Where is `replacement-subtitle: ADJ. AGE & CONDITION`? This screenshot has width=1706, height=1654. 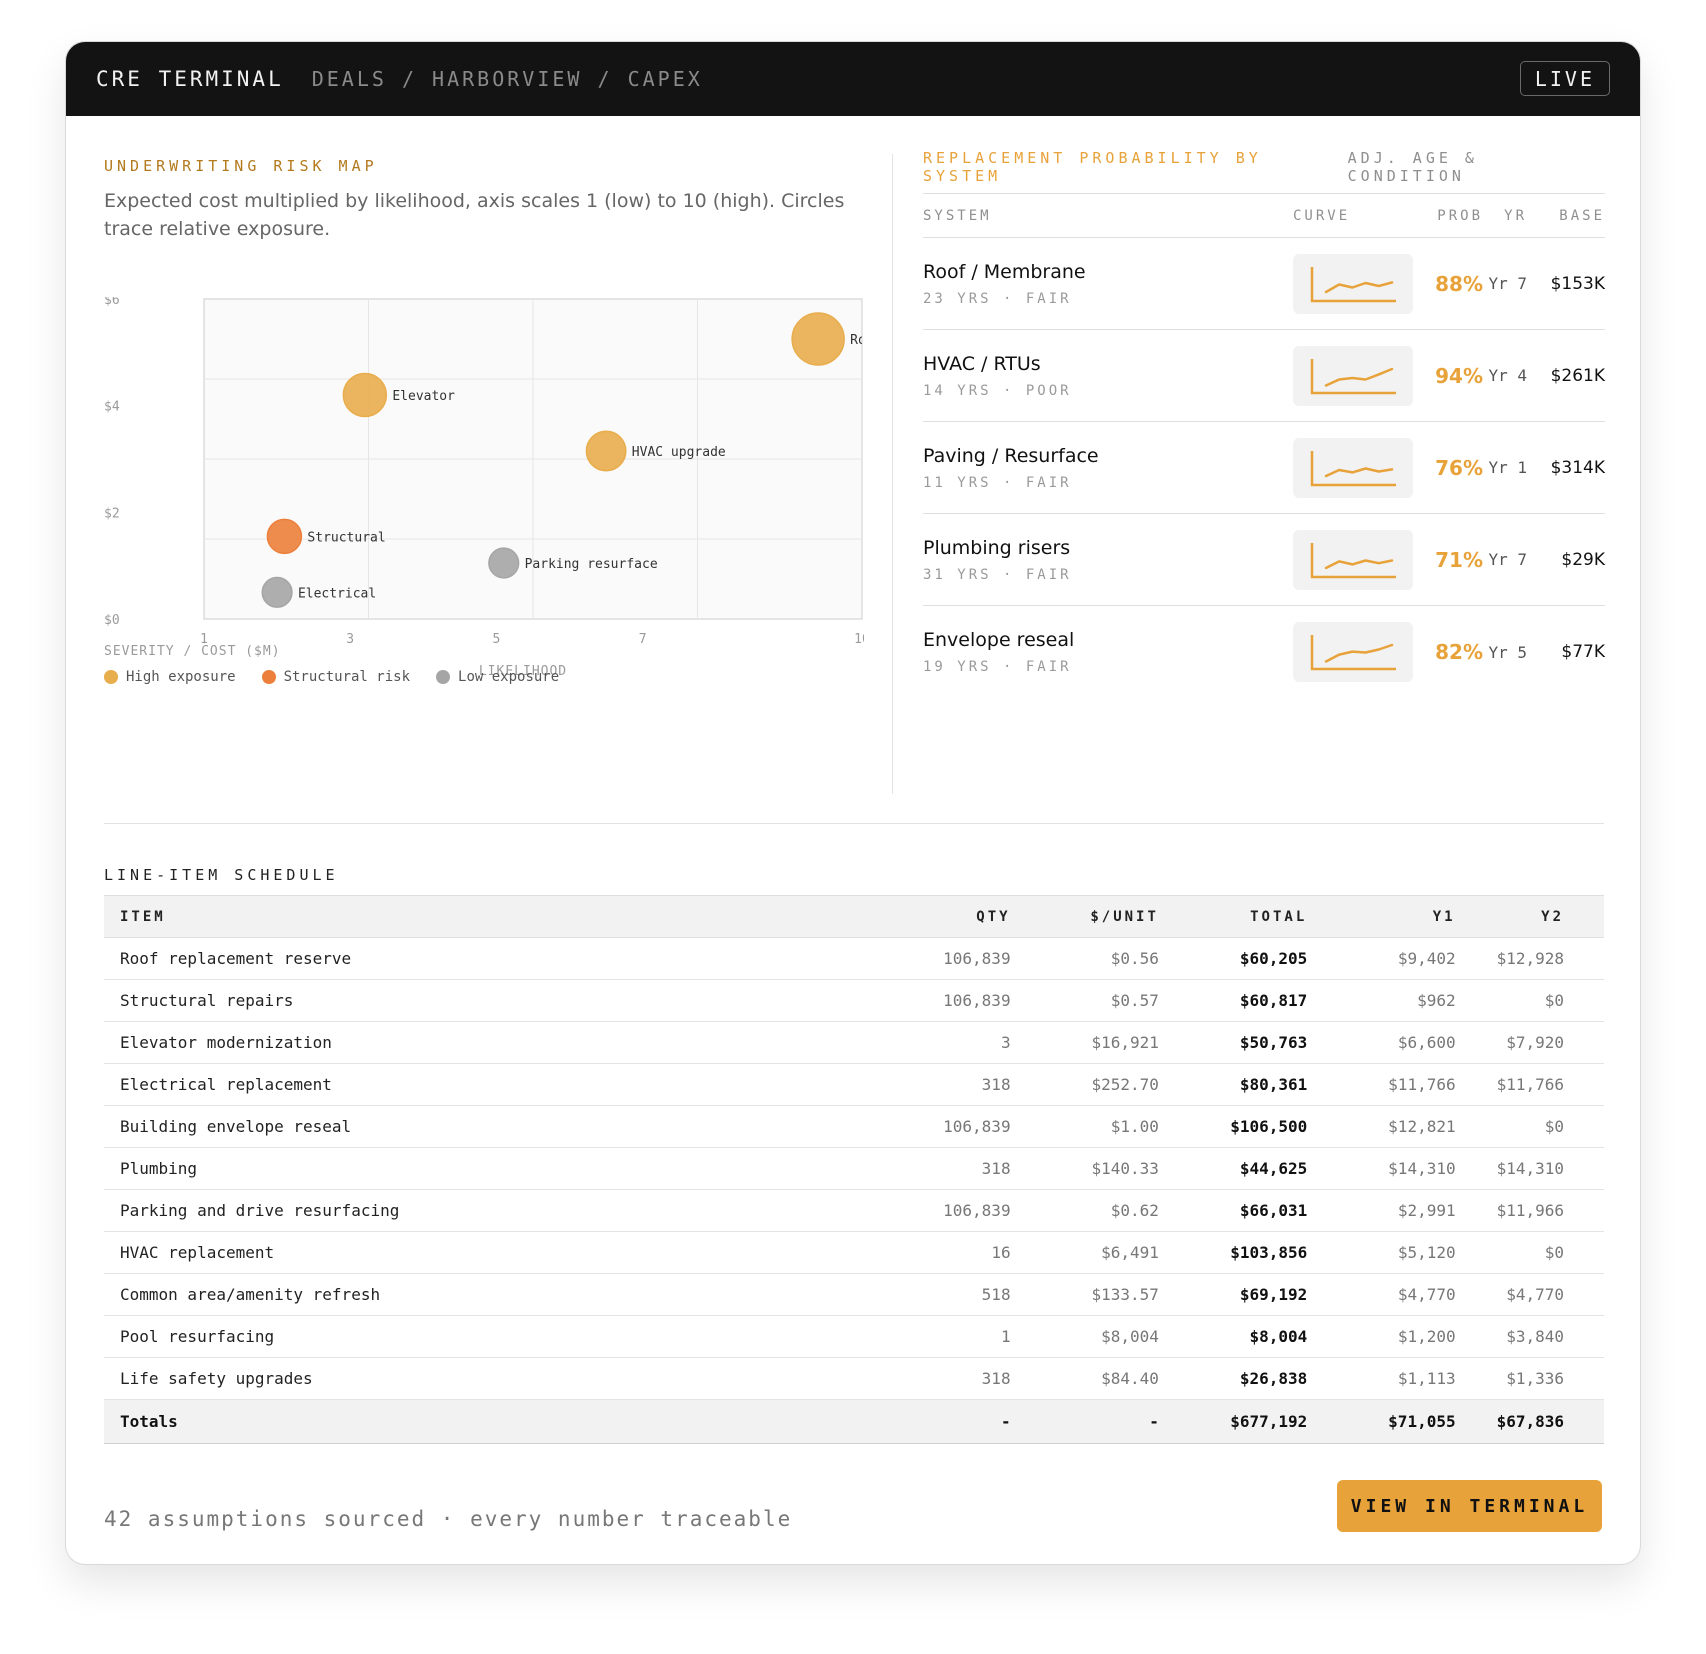
replacement-subtitle: ADJ. AGE & CONDITION is located at coordinates (1412, 167).